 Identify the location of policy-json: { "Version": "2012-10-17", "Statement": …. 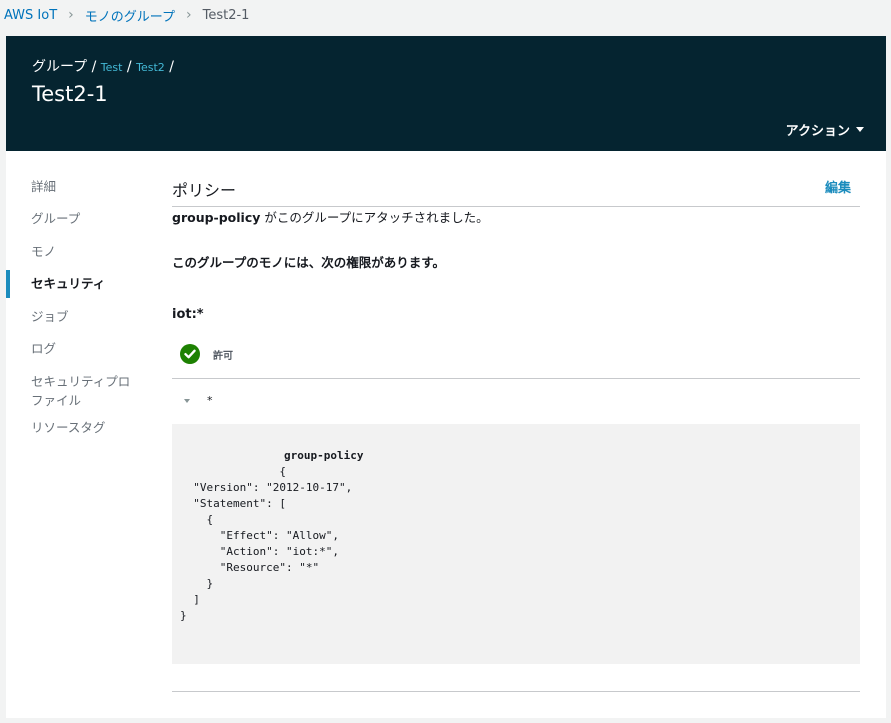
(266, 543).